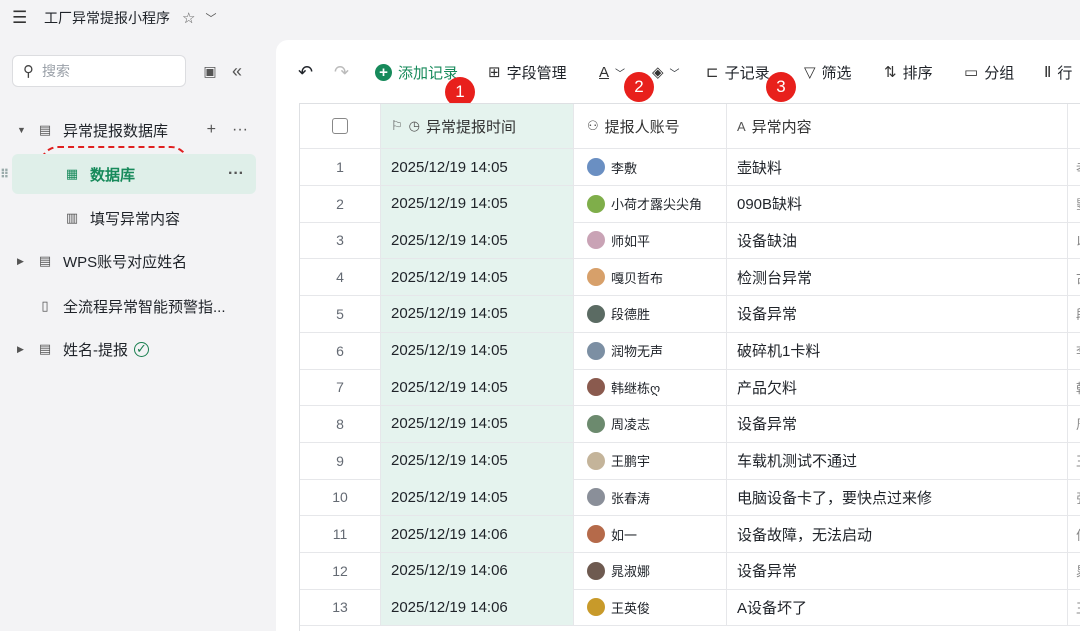  I want to click on sidebar-item-database: ⠿ ▦ 数据库 ···, so click(128, 174).